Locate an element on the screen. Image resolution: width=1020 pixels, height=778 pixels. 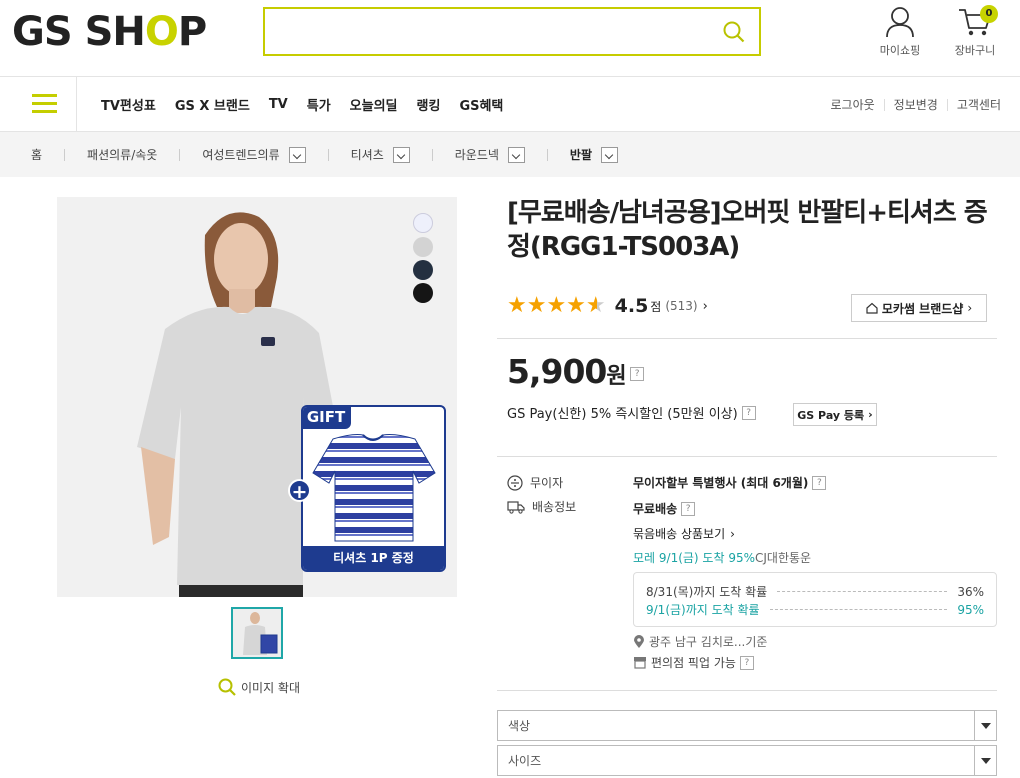
nav-menu: TV편성표 GS X 브랜드 TV 특가 오늘의딜 랭킹 GS혜택 is located at coordinates (311, 104).